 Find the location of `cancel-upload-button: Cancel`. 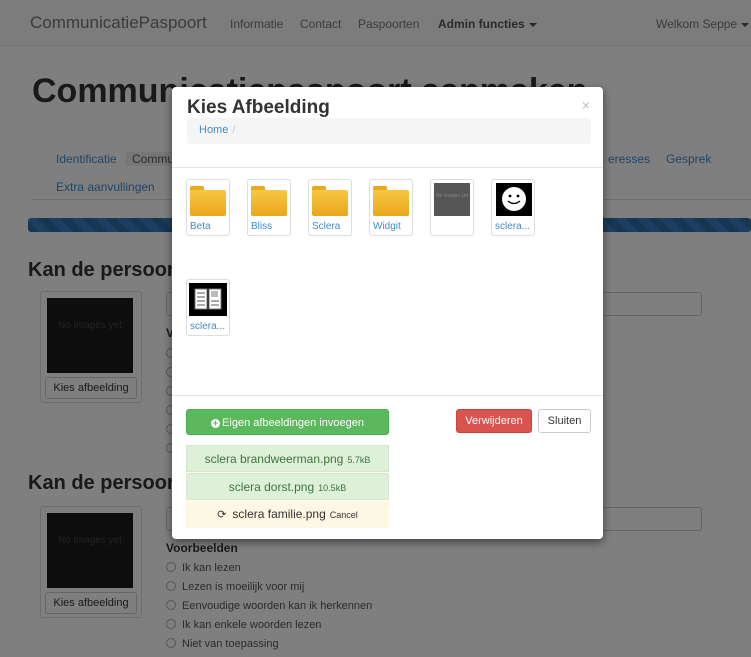

cancel-upload-button: Cancel is located at coordinates (344, 515).